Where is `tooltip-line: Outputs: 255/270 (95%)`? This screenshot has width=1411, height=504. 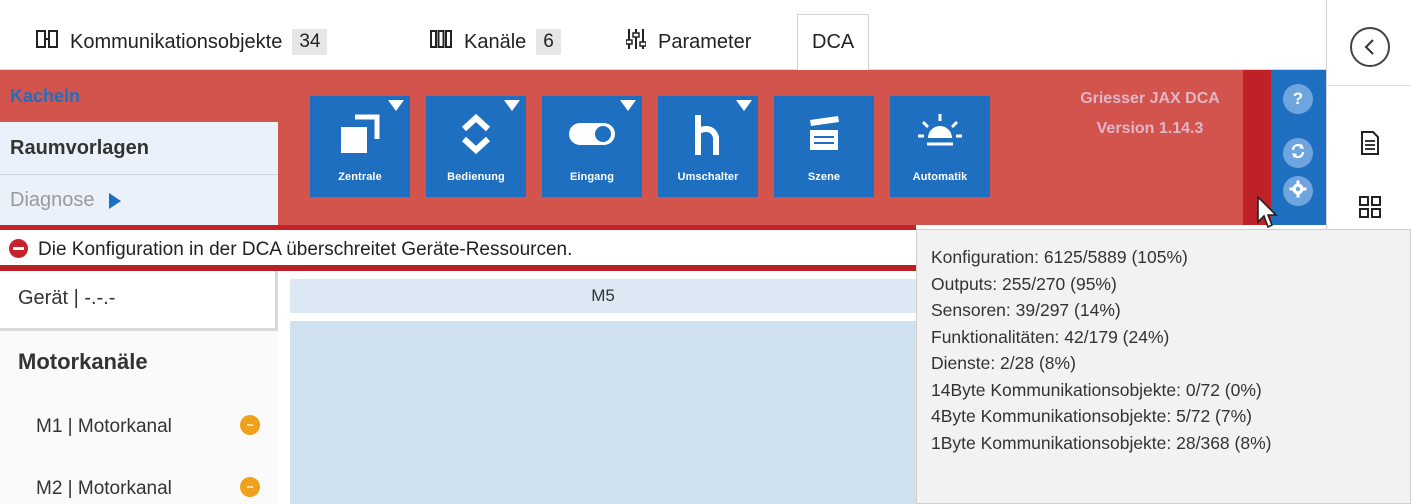
tooltip-line: Outputs: 255/270 (95%) is located at coordinates (1024, 283).